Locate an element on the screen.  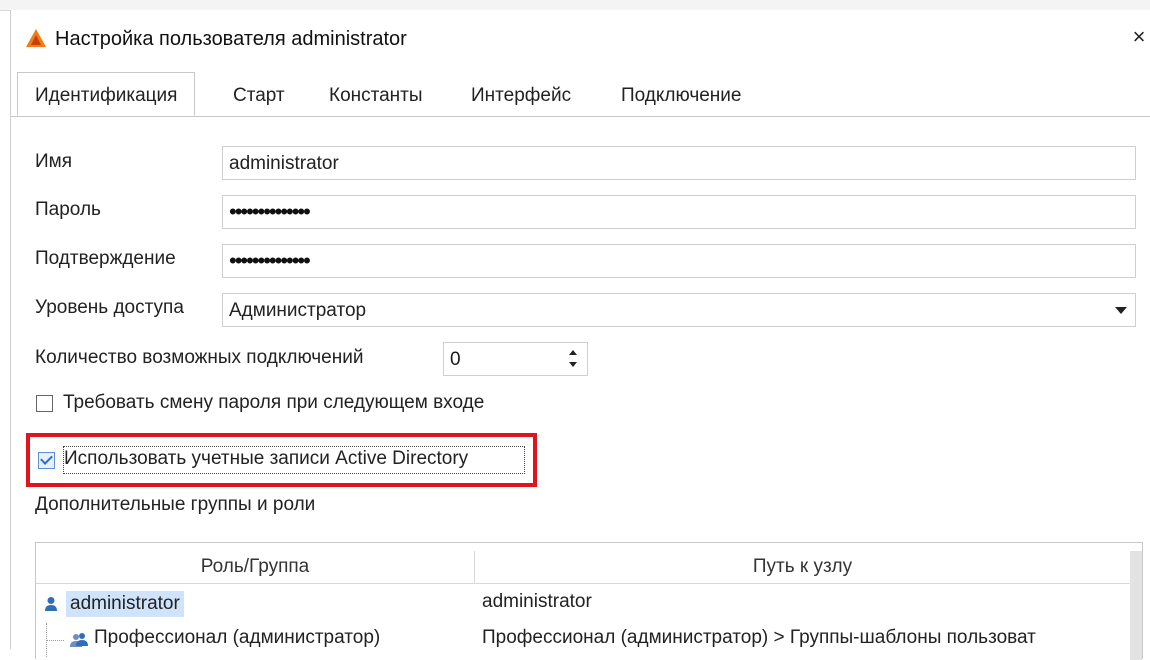
stepper-up-icon is located at coordinates (573, 352).